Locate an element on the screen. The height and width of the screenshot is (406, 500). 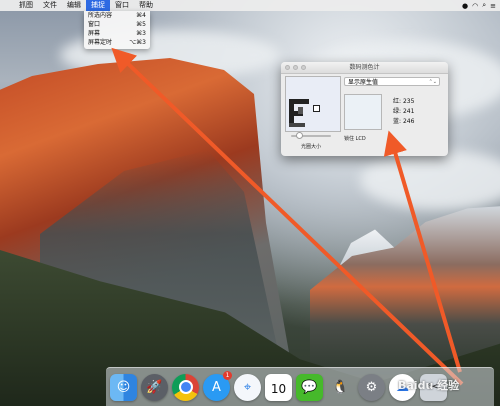
window-title: 数码测色计 is located at coordinates (364, 67).